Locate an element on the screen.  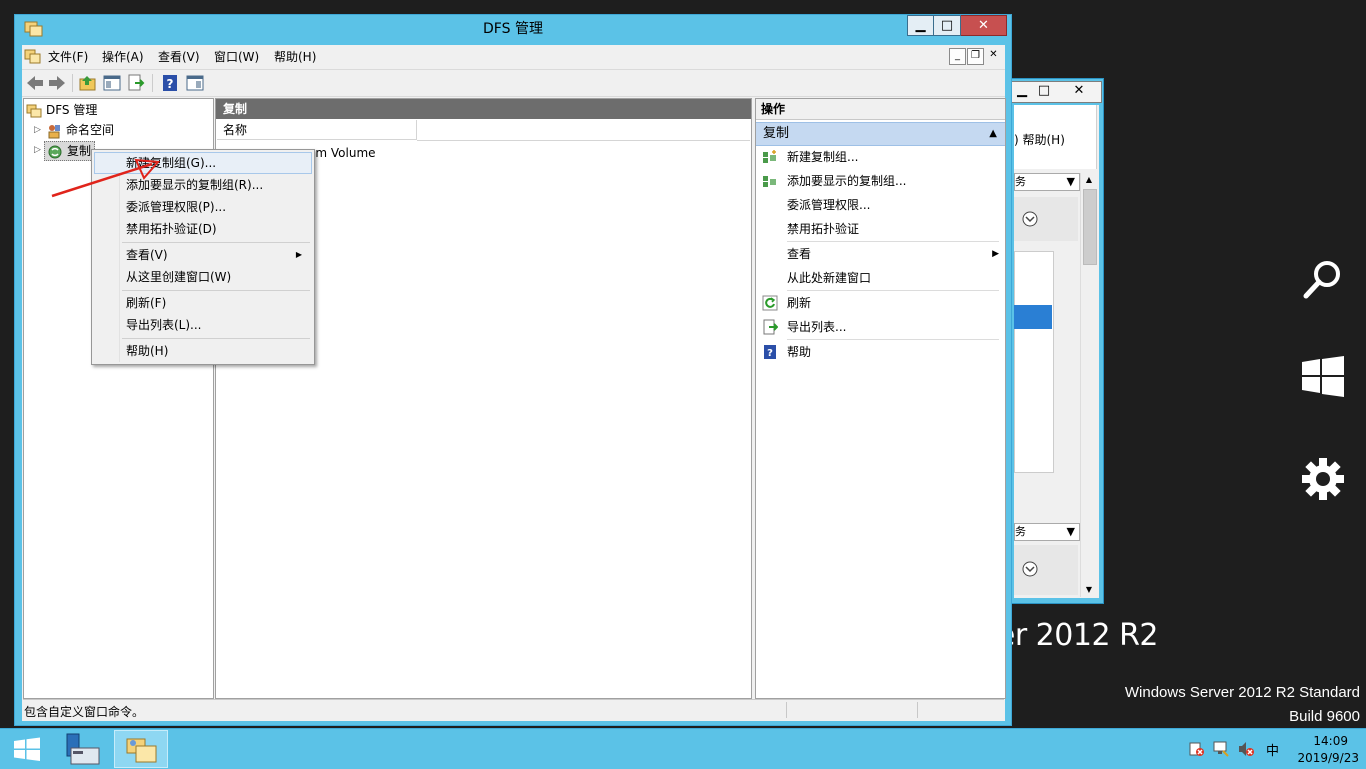
bg-window-scrollbar: ▲ ▼ is located at coordinates (1089, 385).